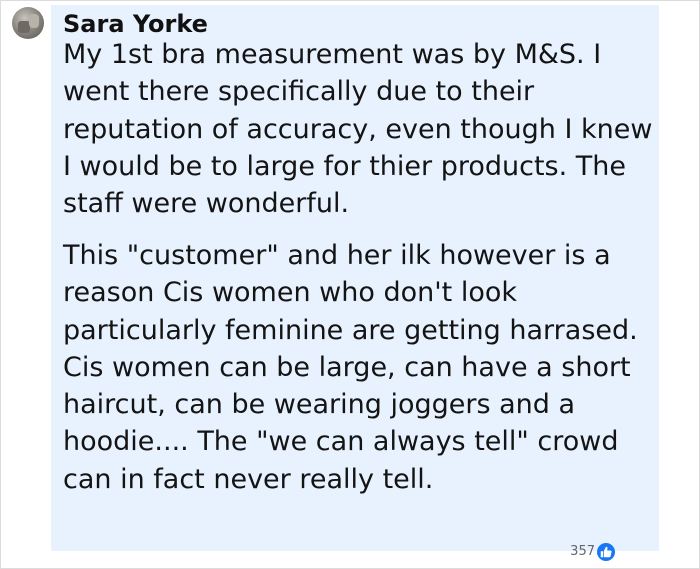 The width and height of the screenshot is (700, 569). I want to click on reaction-summary: 357, so click(592, 552).